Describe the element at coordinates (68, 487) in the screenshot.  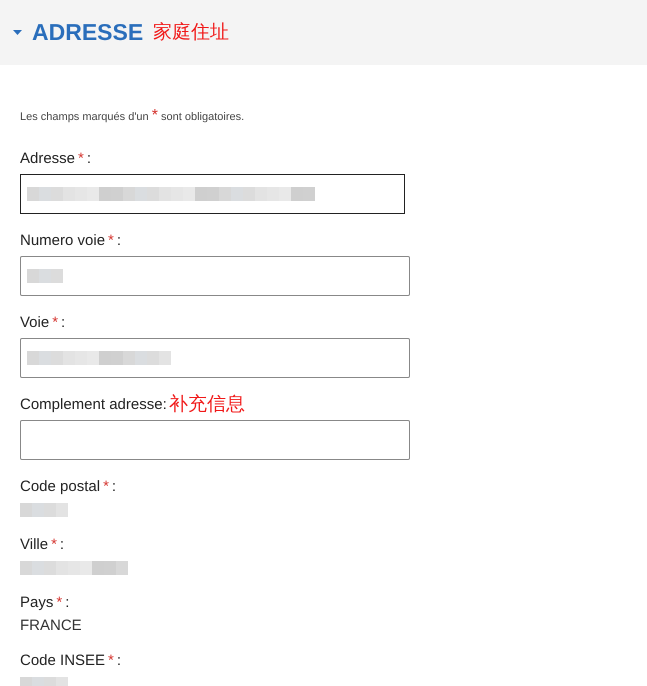
I see `field-label: Code postal * :` at that location.